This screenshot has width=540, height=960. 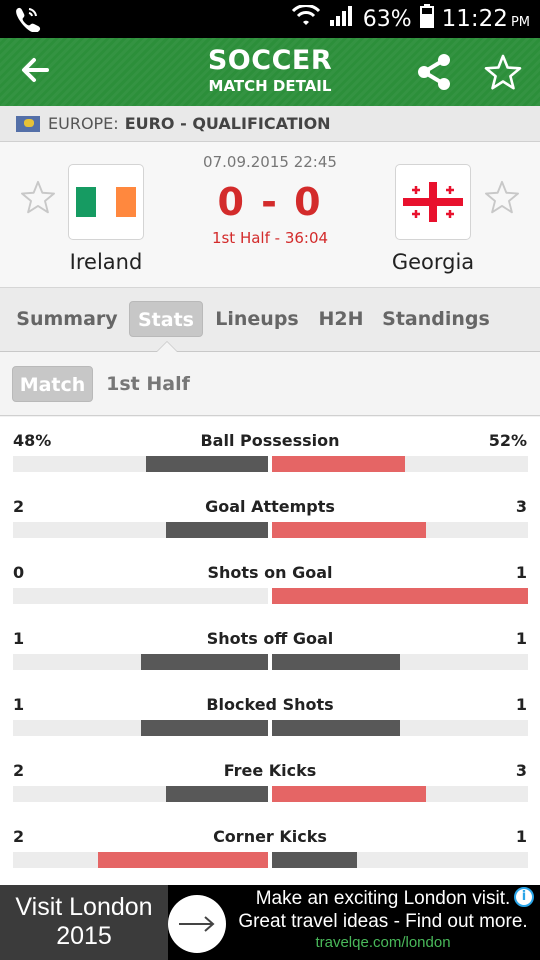 What do you see at coordinates (503, 74) in the screenshot?
I see `favorite-star-icon` at bounding box center [503, 74].